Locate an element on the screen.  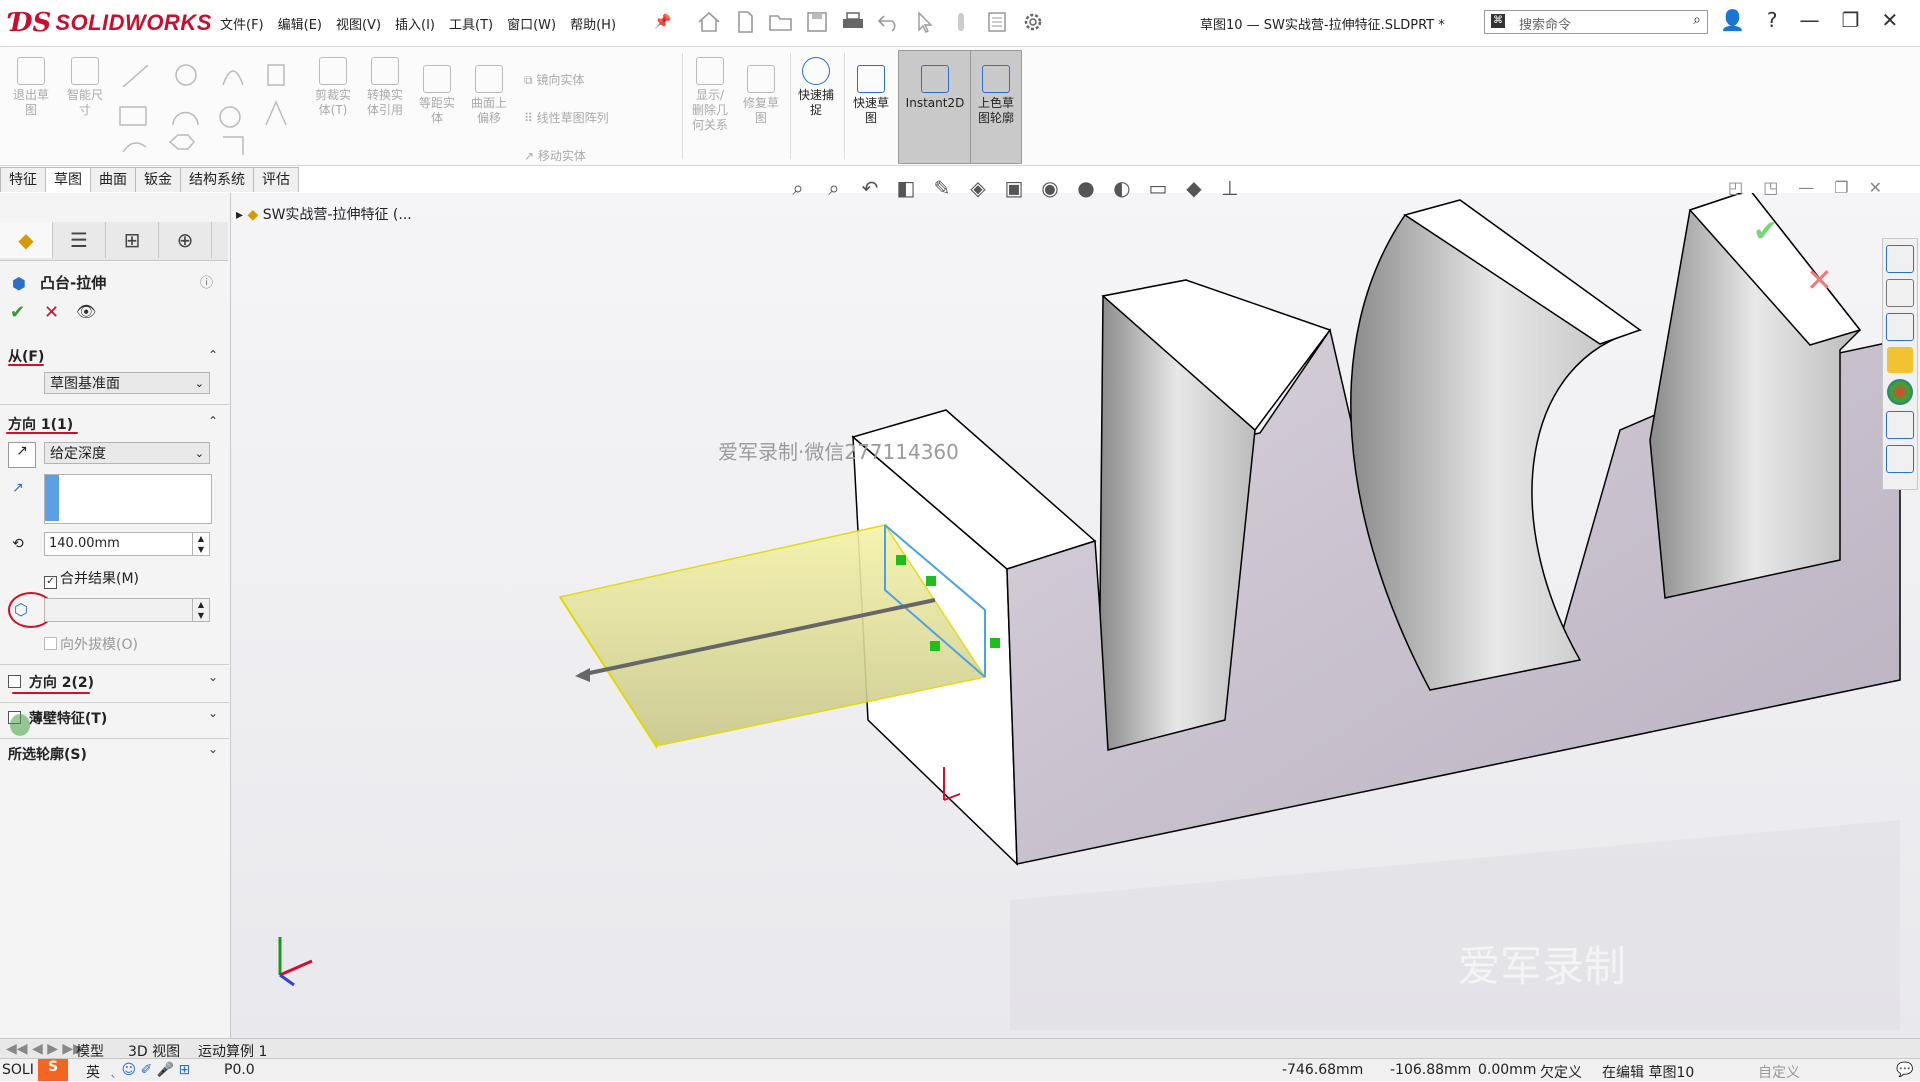
from-start-condition-select: 草图基准面 ⌄ is located at coordinates (127, 383).